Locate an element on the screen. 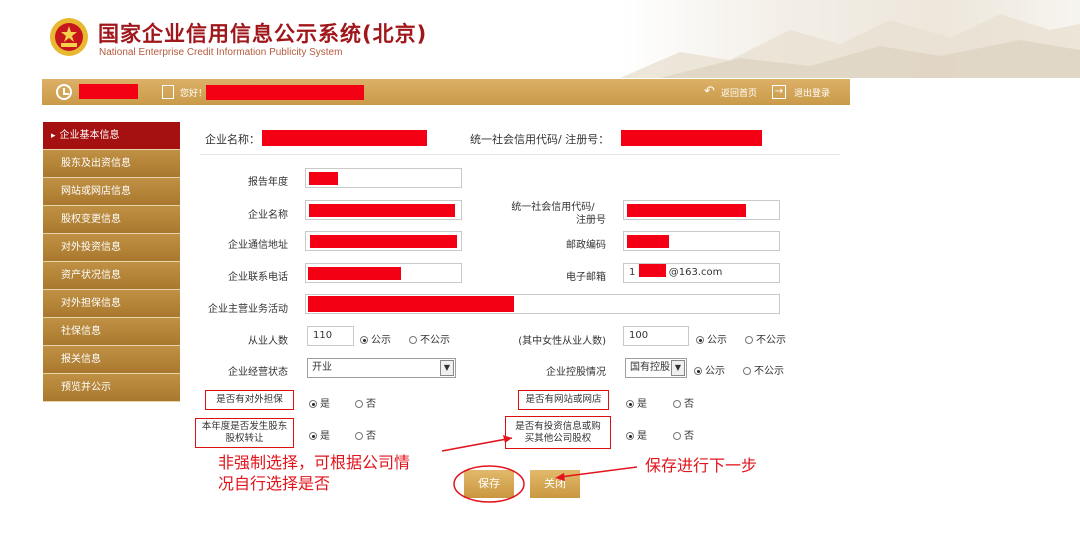  holding-value: 国有控股 is located at coordinates (650, 367).